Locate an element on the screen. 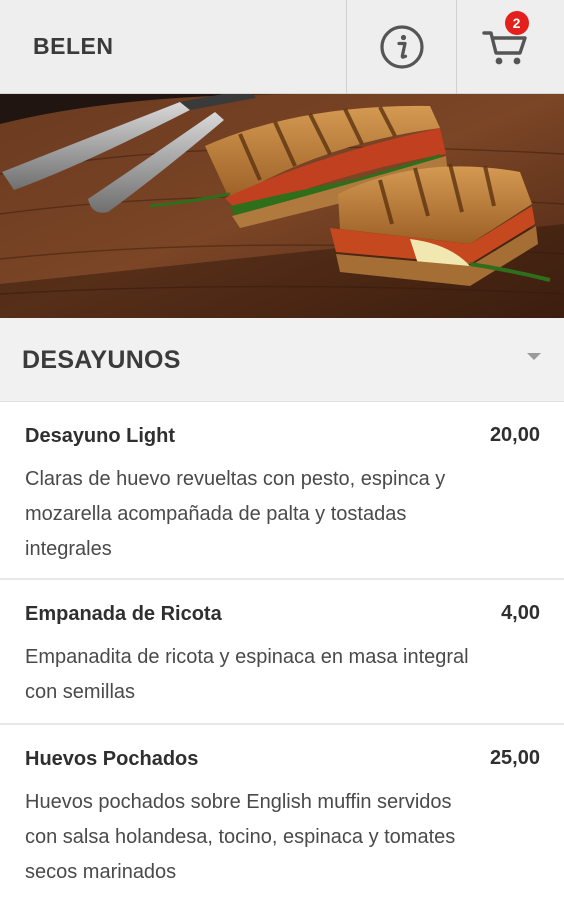 Image resolution: width=564 pixels, height=900 pixels. info-icon is located at coordinates (401, 47).